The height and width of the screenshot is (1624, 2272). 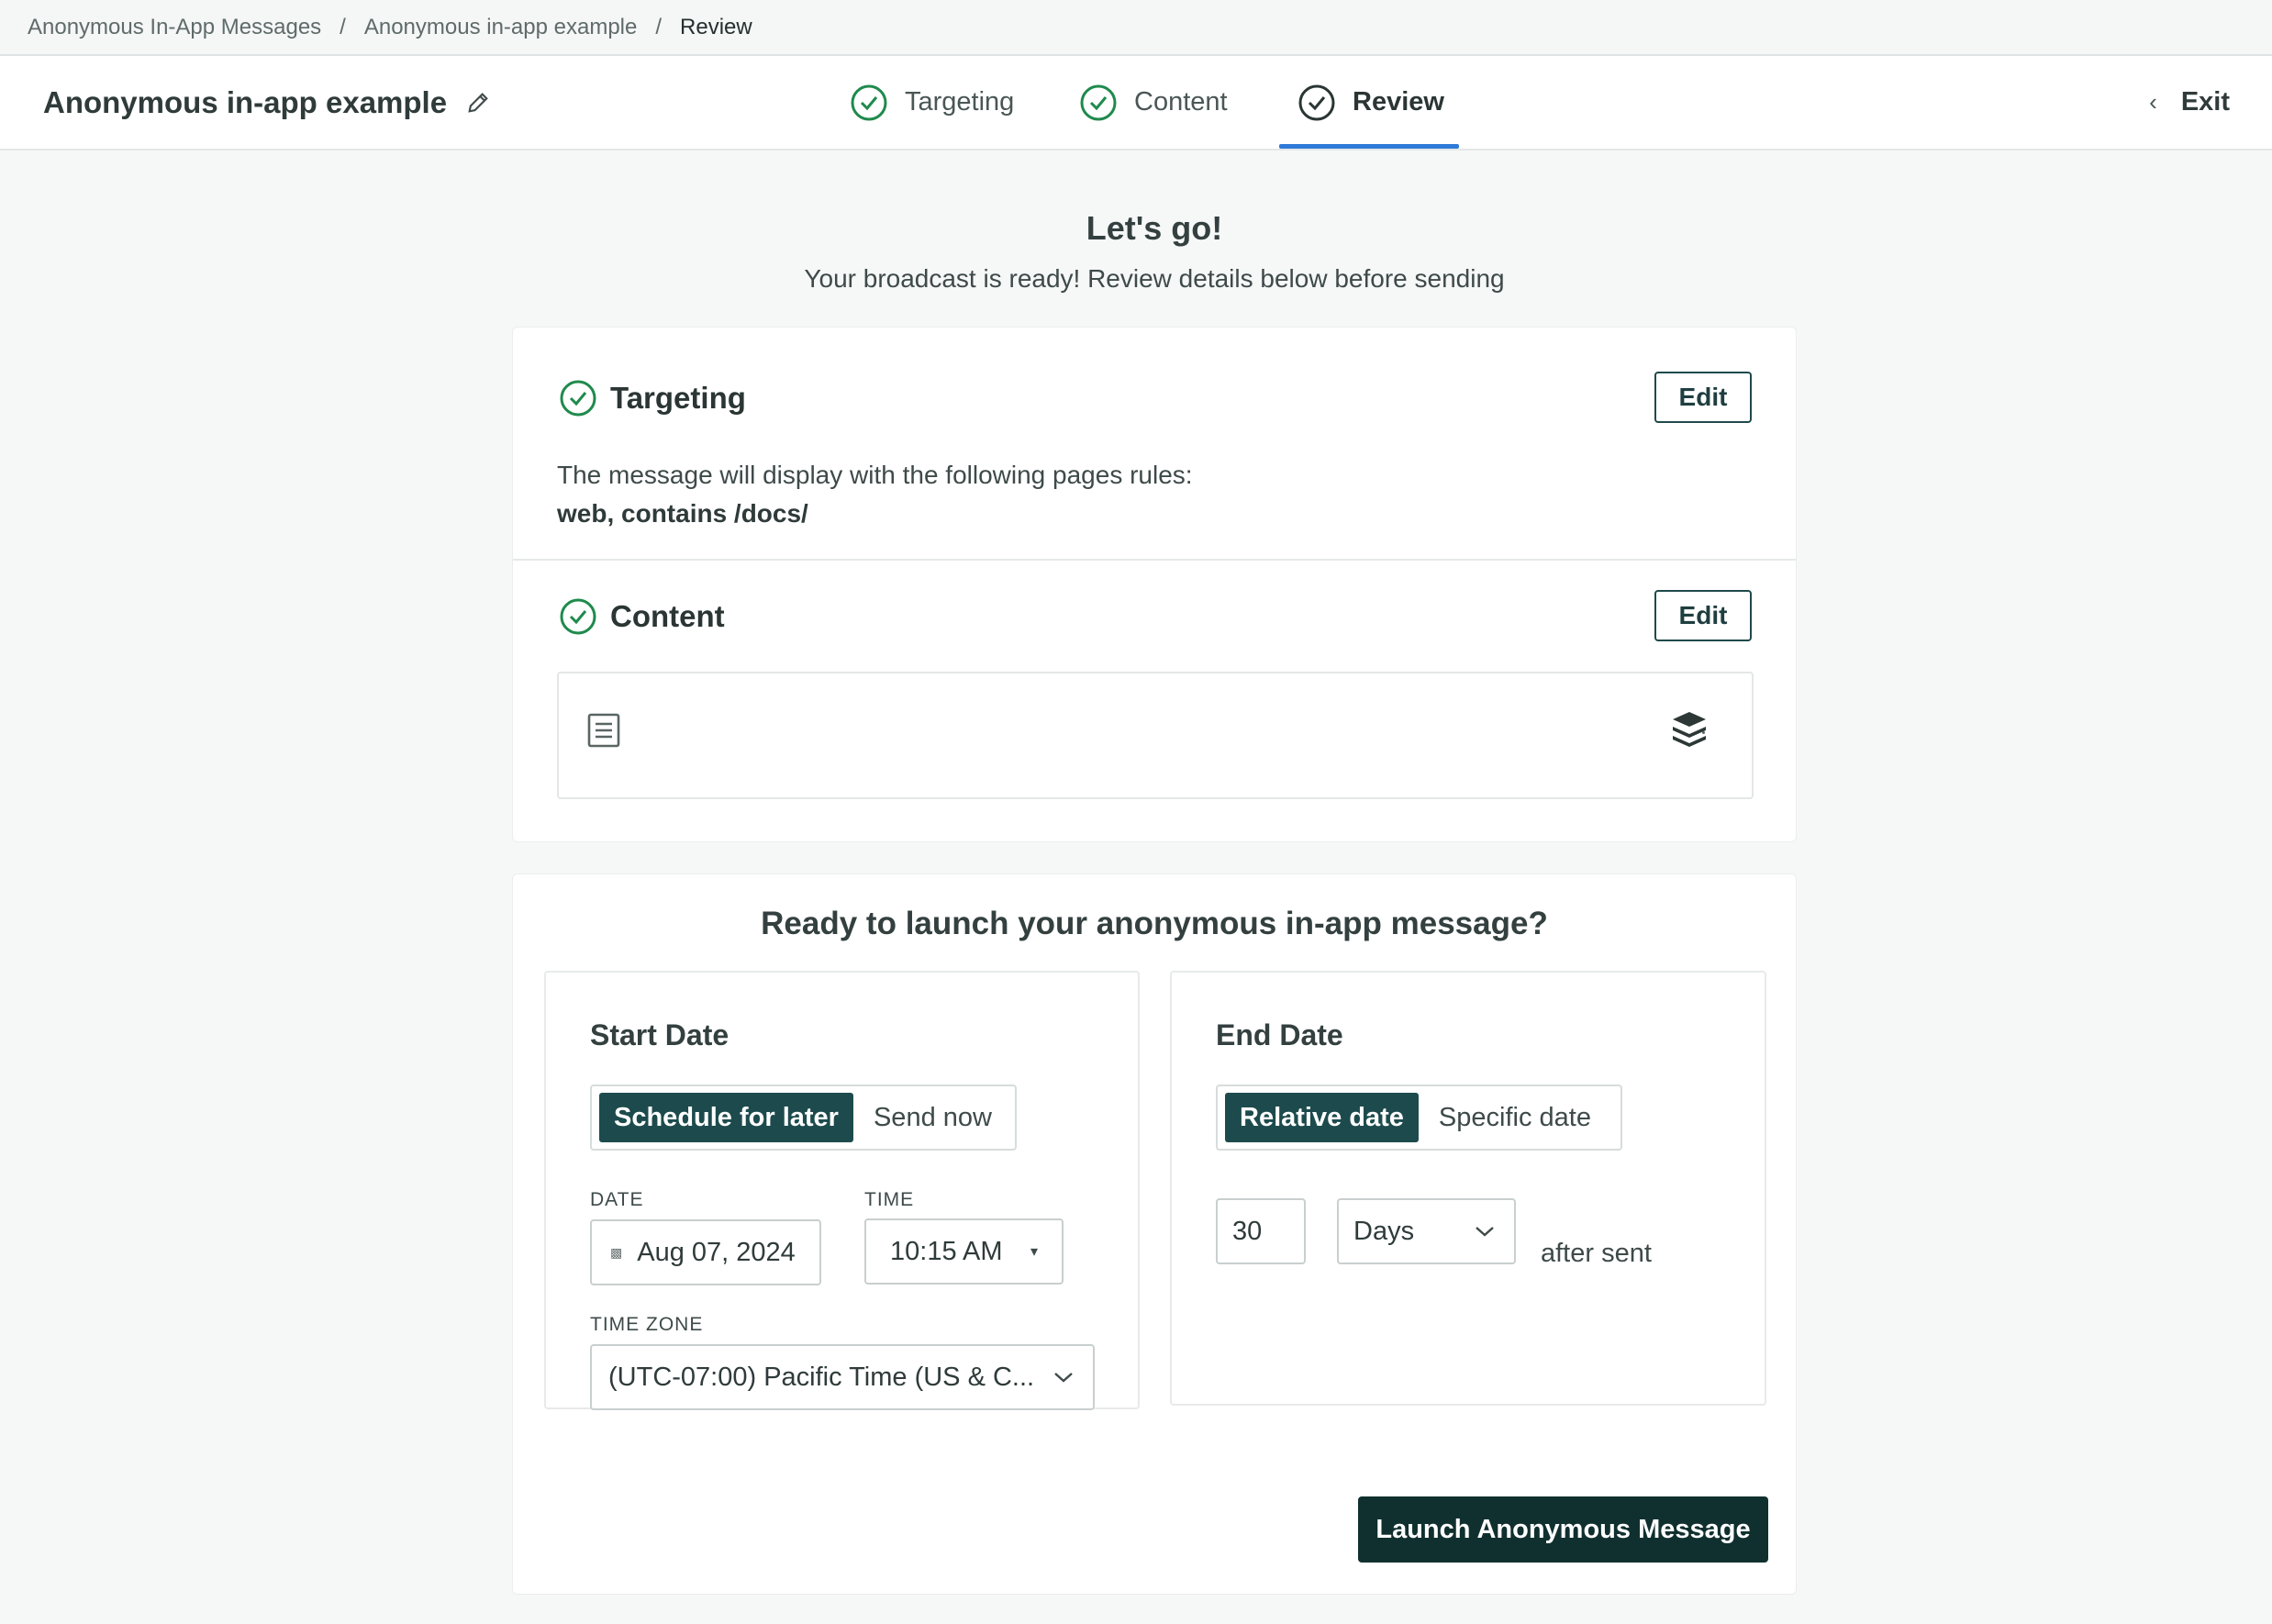 What do you see at coordinates (678, 398) in the screenshot?
I see `targeting-title: Targeting` at bounding box center [678, 398].